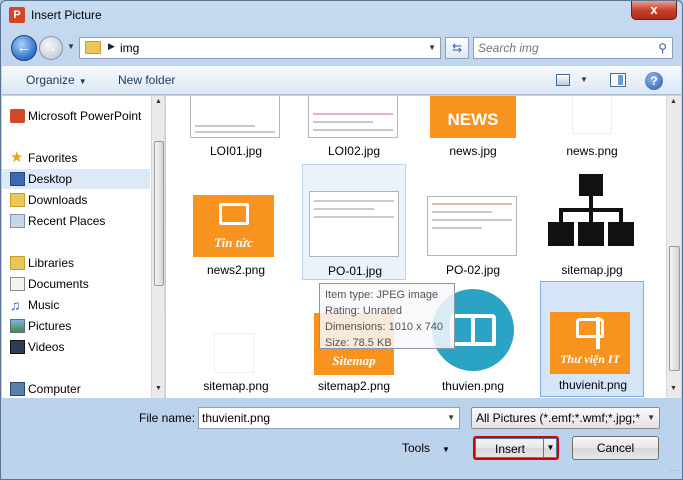  I want to click on tooltip-size: Size: 78.5 KB, so click(358, 343).